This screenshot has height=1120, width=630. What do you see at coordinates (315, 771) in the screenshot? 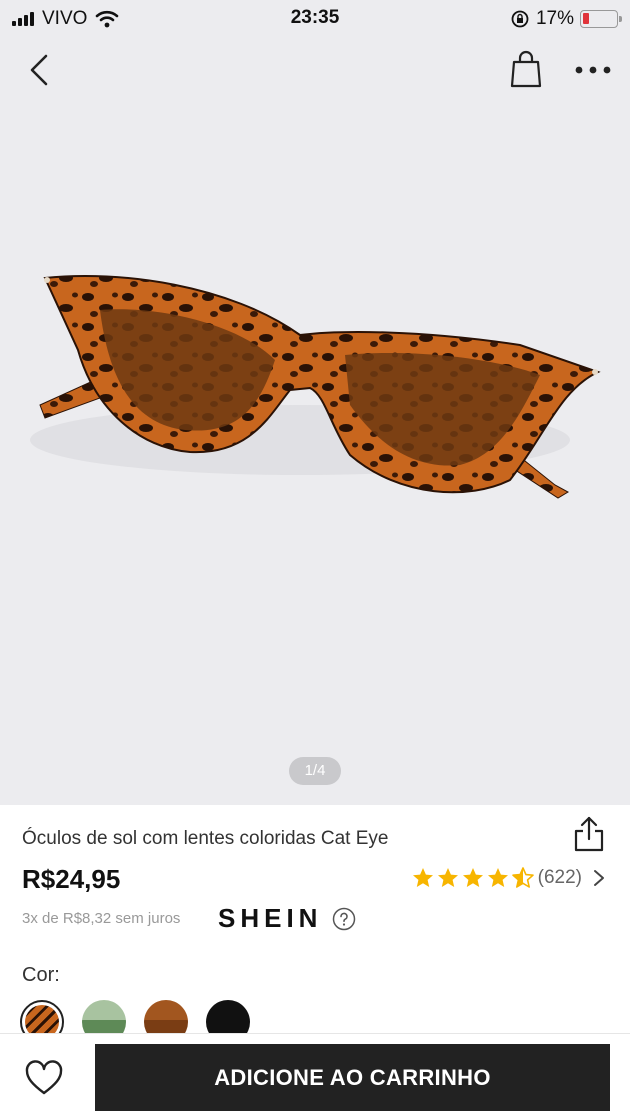
I see `image-pager: 1/4` at bounding box center [315, 771].